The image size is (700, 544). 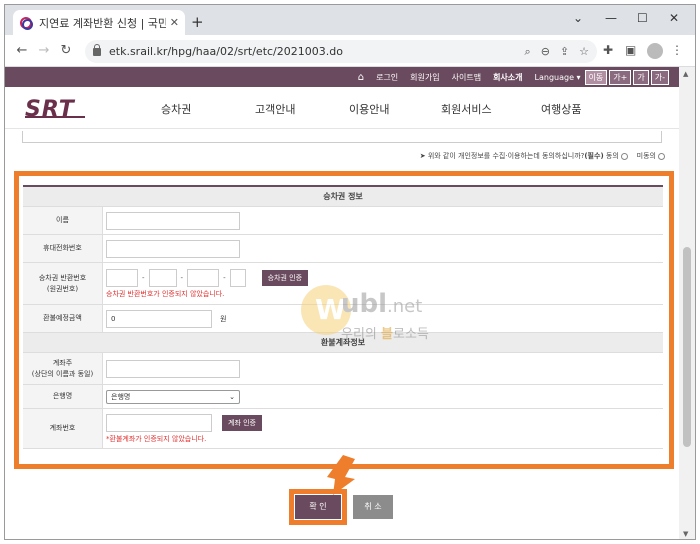 What do you see at coordinates (275, 109) in the screenshot?
I see `nav-item-customer: 고객안내` at bounding box center [275, 109].